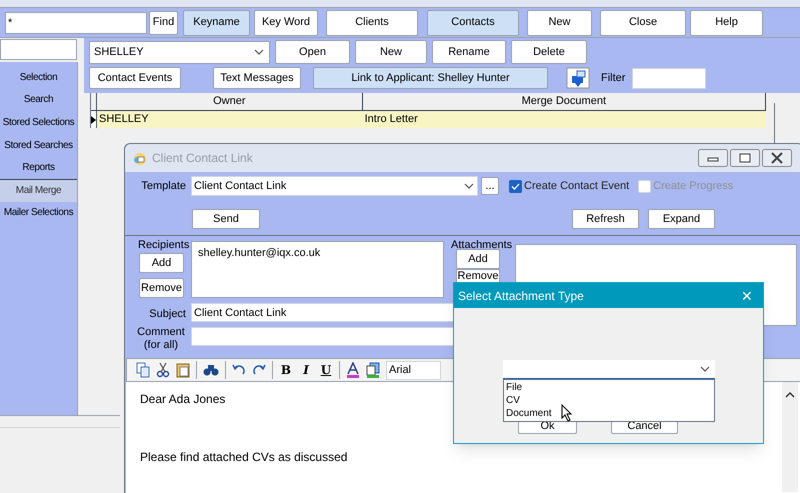 The height and width of the screenshot is (493, 800). I want to click on dialog-title: Select Attachment Type, so click(521, 296).